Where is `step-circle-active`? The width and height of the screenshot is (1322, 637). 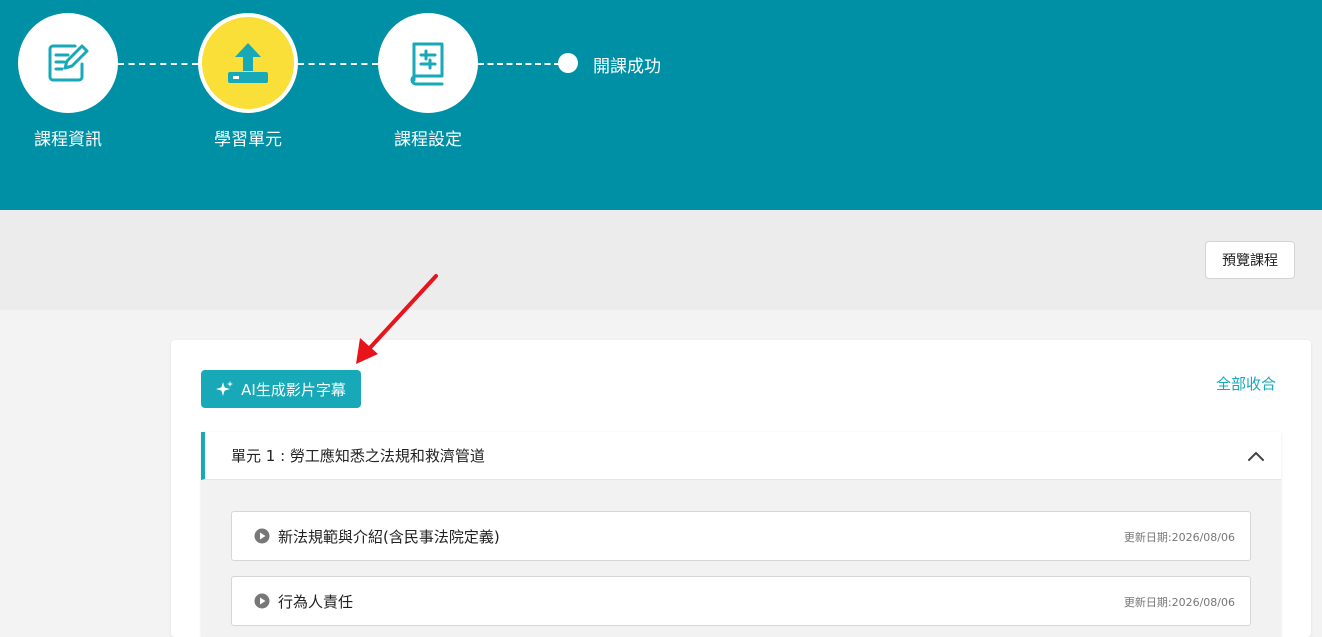 step-circle-active is located at coordinates (248, 63).